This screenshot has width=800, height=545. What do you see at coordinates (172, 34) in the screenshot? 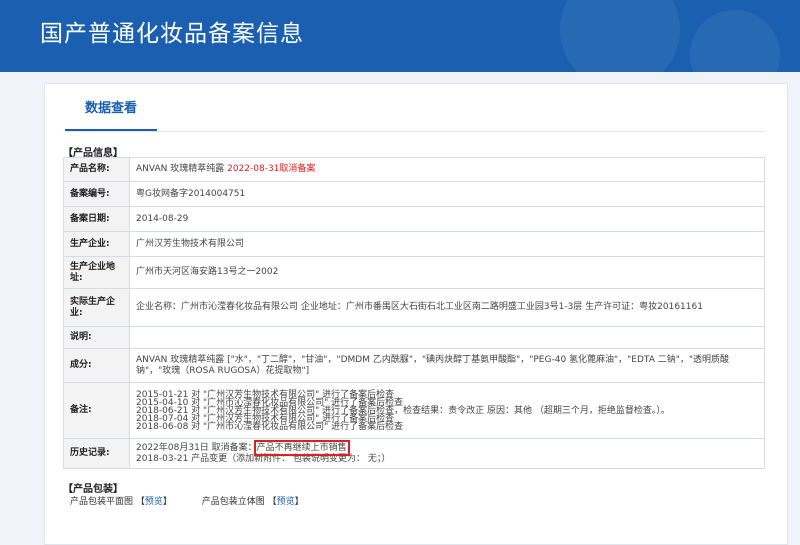
I see `page-title: 国产普通化妆品备案信息` at bounding box center [172, 34].